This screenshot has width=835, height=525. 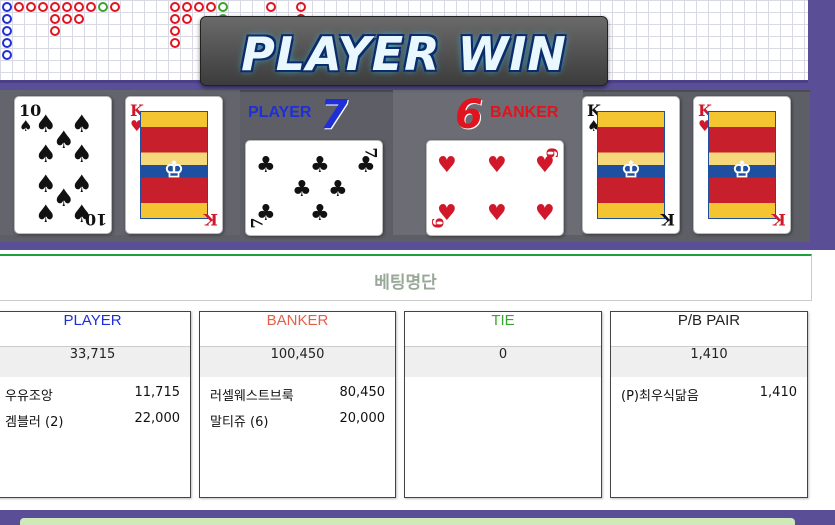 I want to click on bettor-row: 우유조앙 11,715, so click(x=95, y=398).